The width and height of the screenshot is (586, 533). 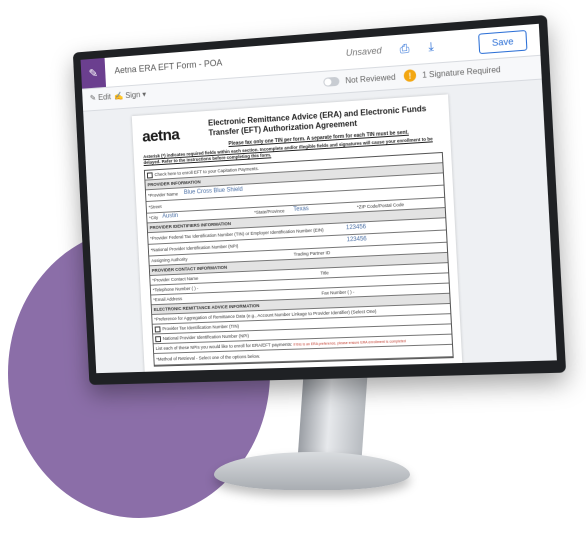 I want to click on phone-label: *Telephone Number ( ) -, so click(x=176, y=289).